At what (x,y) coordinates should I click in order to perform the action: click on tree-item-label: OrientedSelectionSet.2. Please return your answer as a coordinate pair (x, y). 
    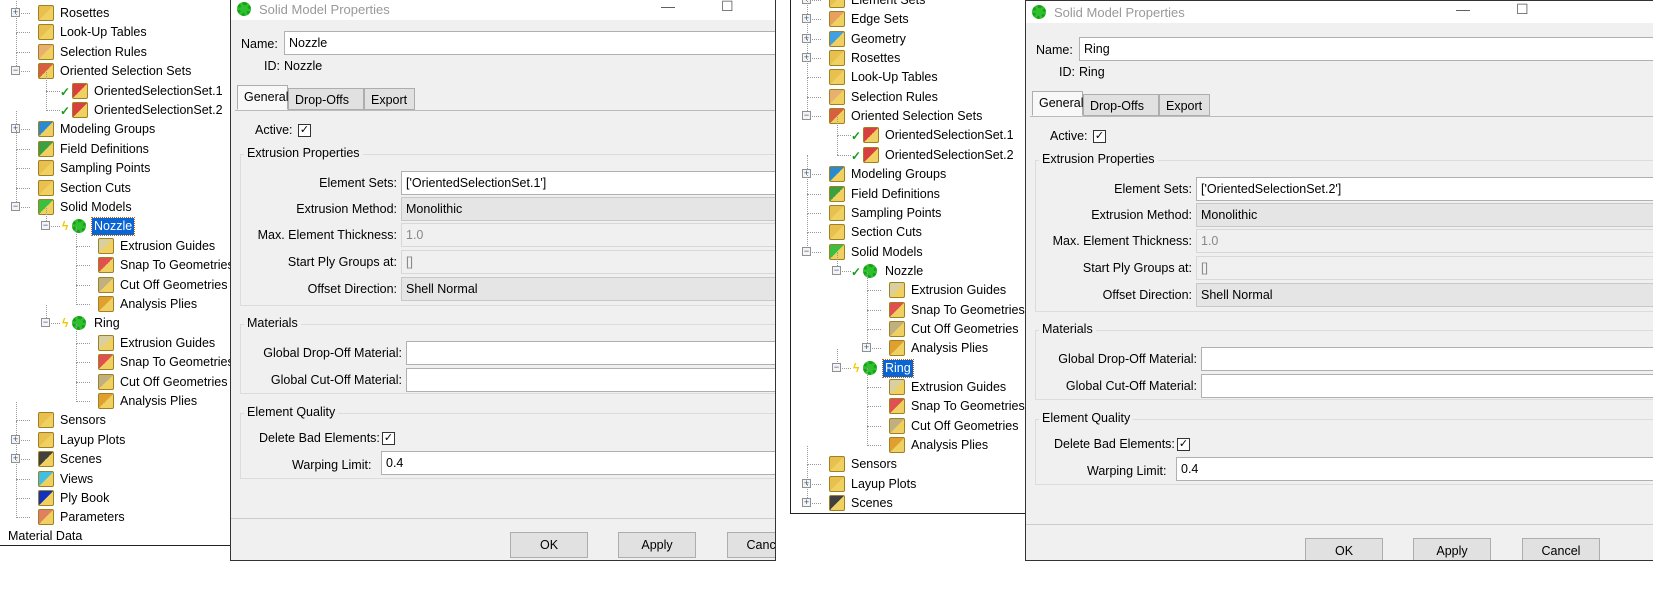
    Looking at the image, I should click on (158, 110).